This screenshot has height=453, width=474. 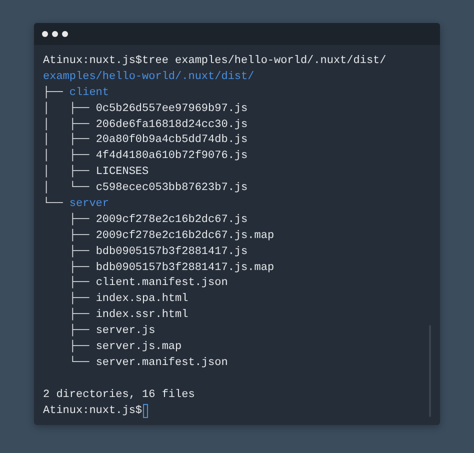 I want to click on file-name: bdb0905157b3f2881417.js, so click(x=172, y=252).